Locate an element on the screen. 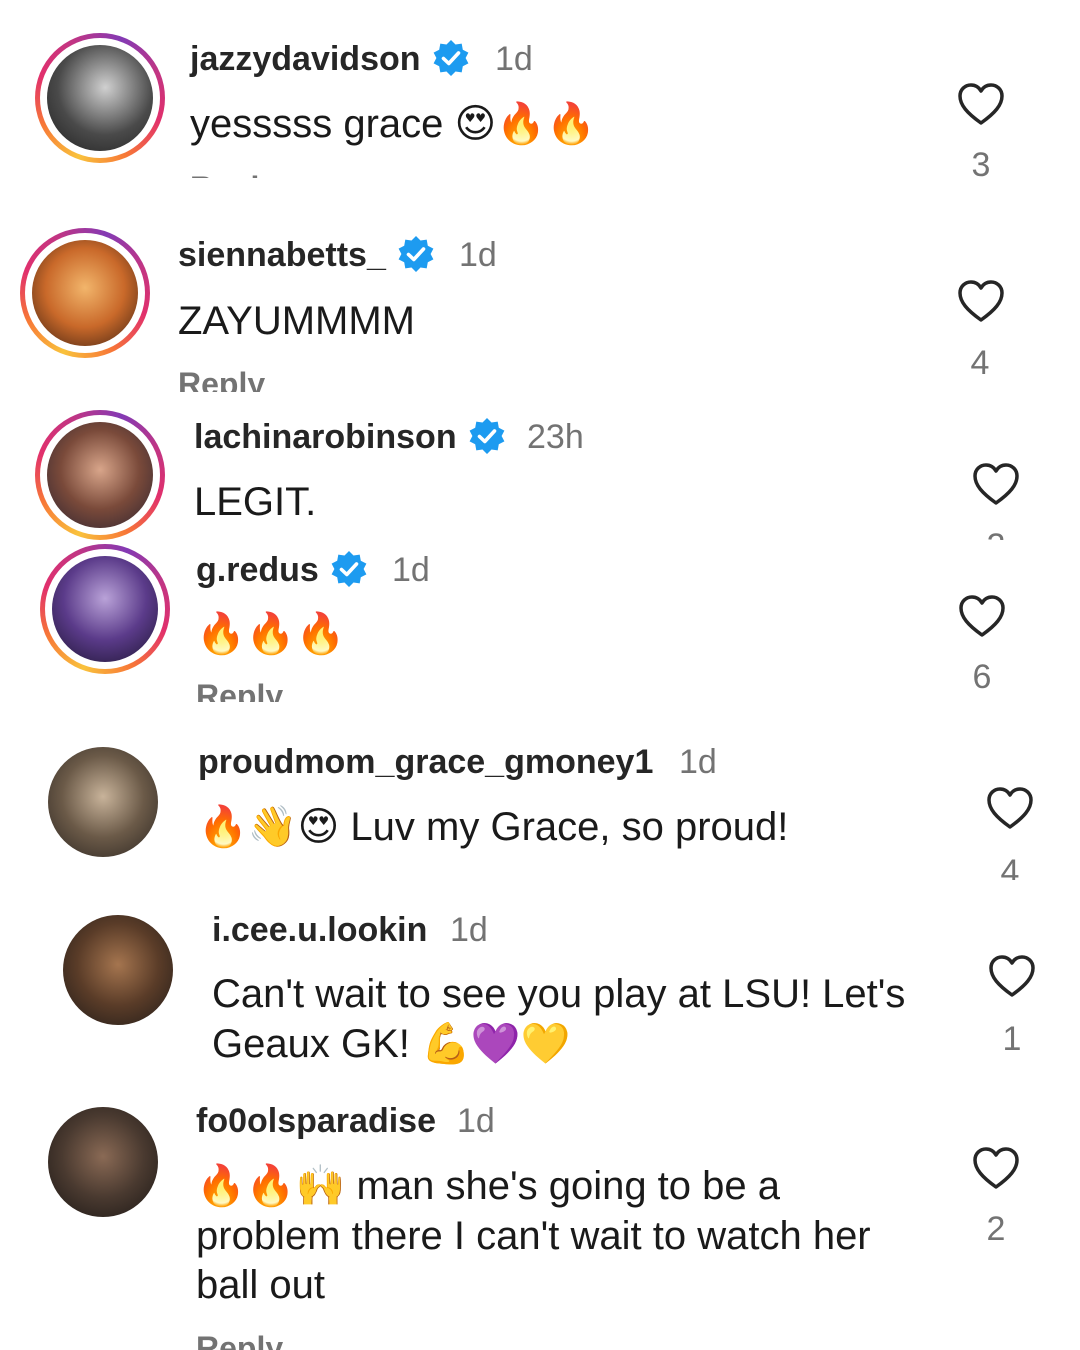 This screenshot has width=1080, height=1350. reply-button: Reply is located at coordinates (239, 1339).